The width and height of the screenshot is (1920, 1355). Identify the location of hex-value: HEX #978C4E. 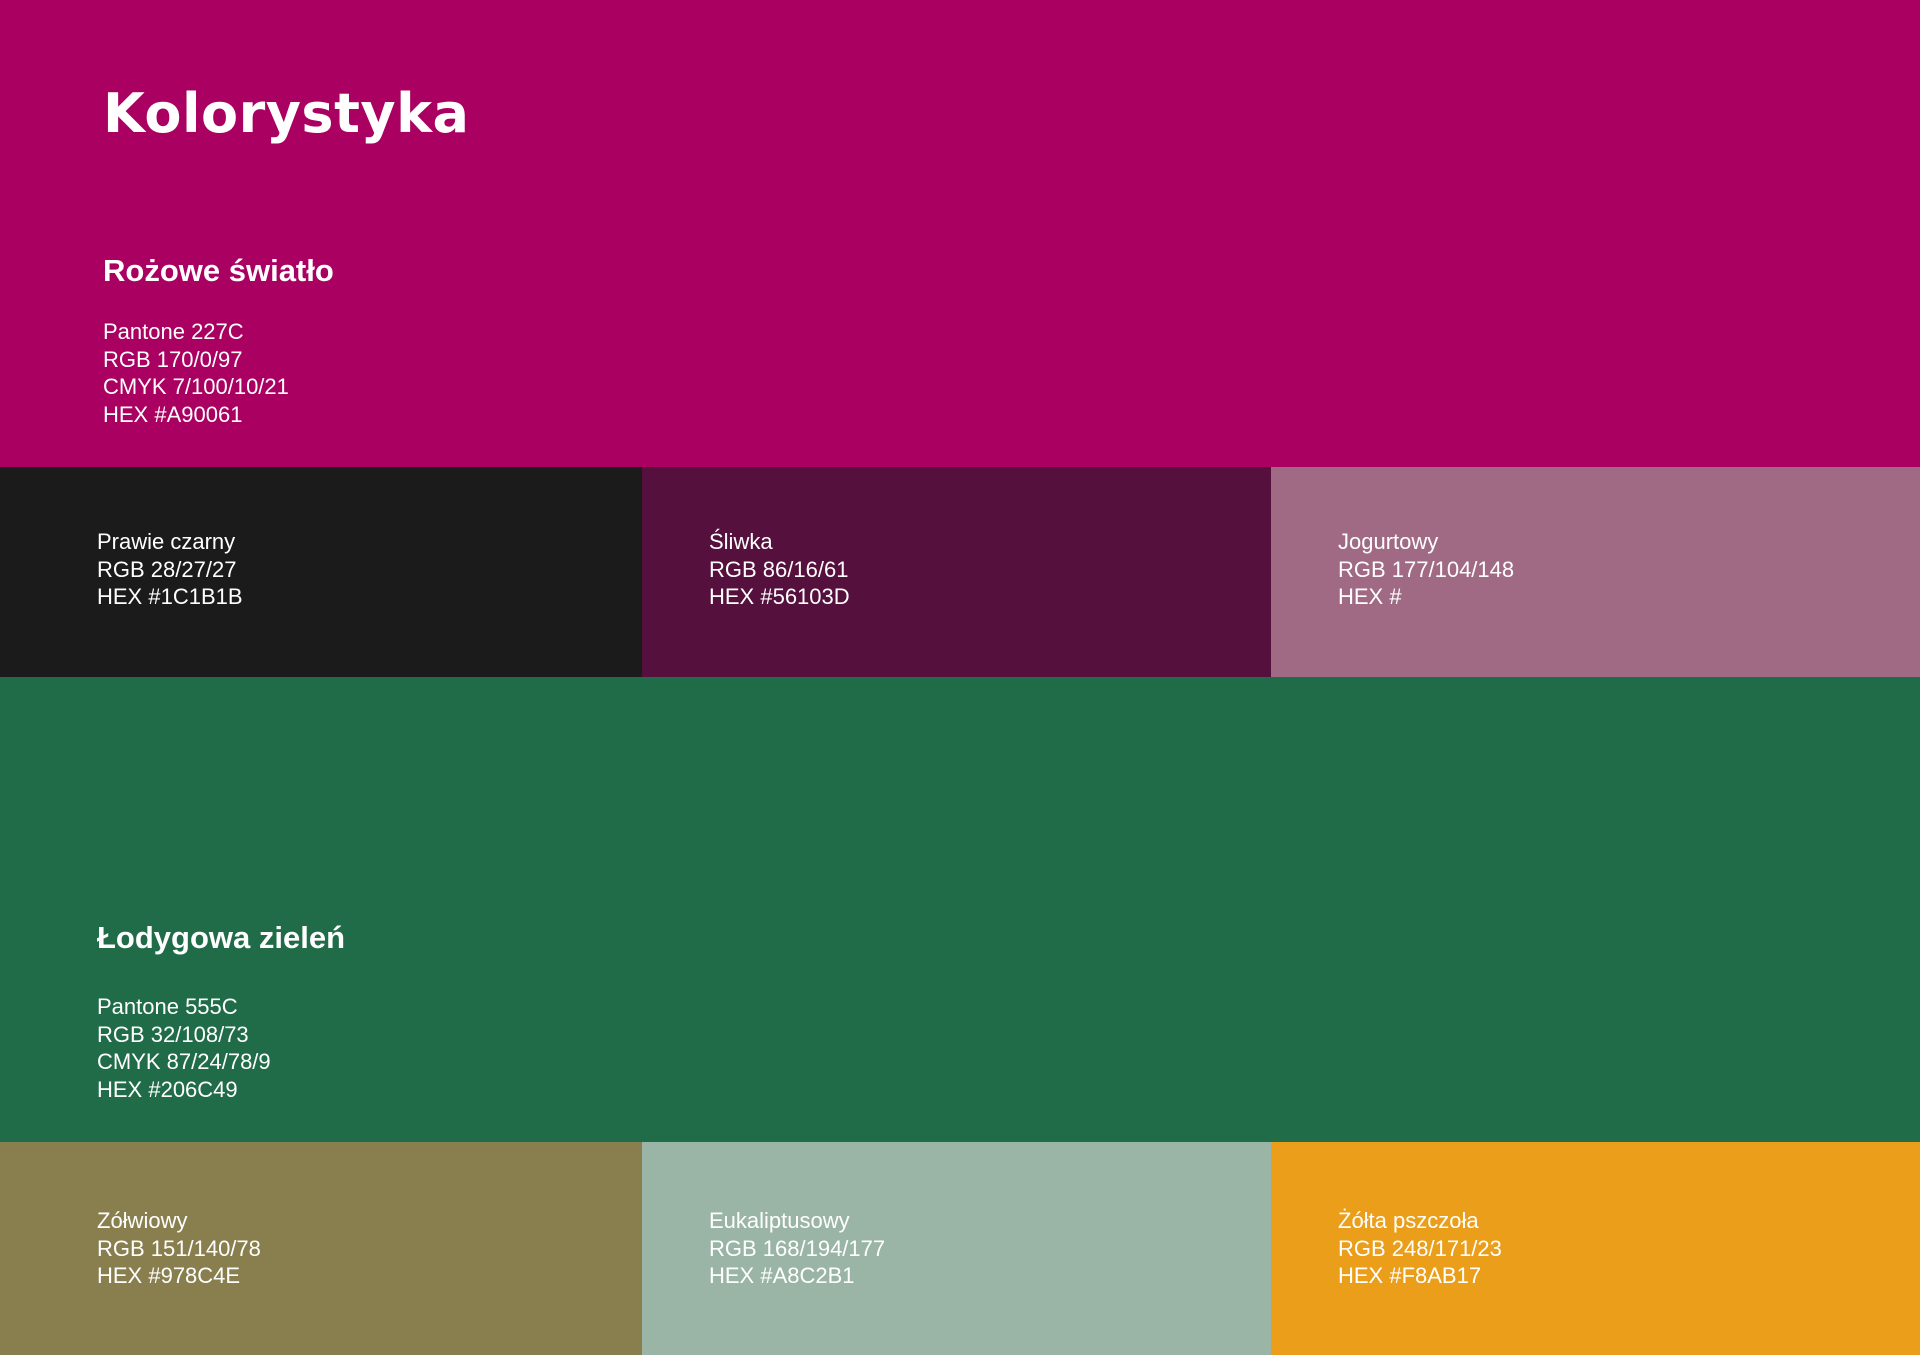
(169, 1275).